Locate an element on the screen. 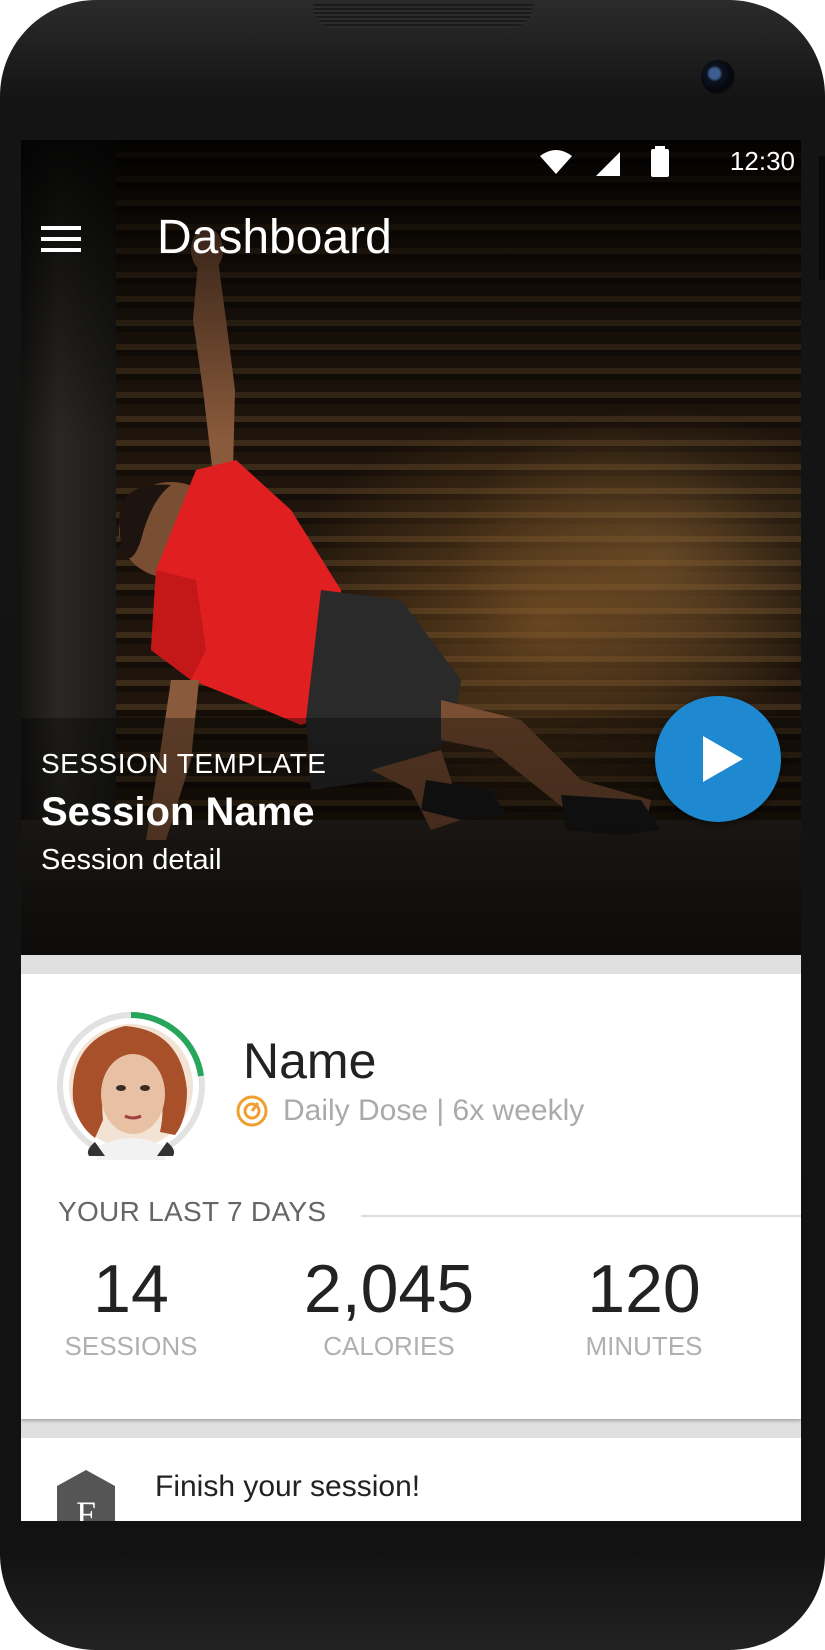 Image resolution: width=825 pixels, height=1650 pixels. play-button is located at coordinates (718, 759).